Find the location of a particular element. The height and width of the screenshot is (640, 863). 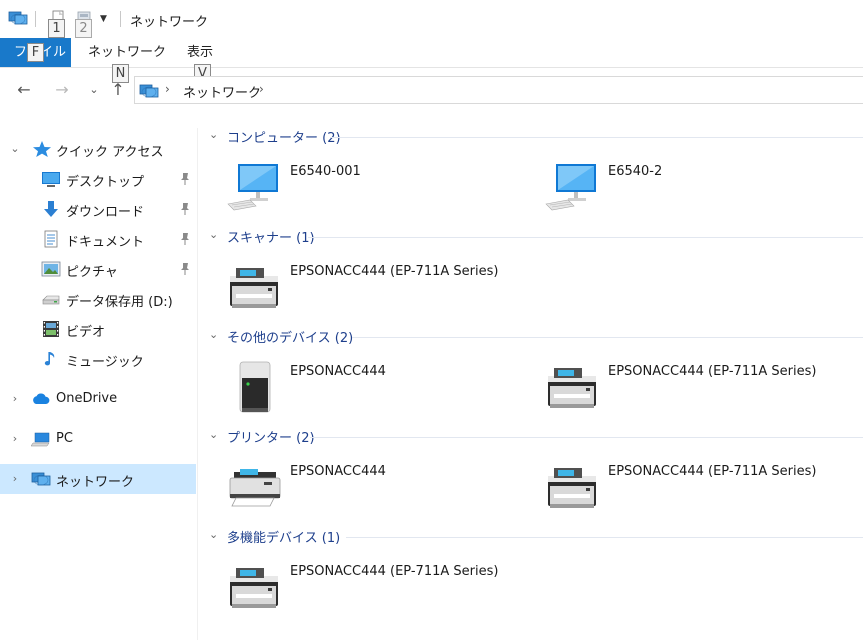

music-icon is located at coordinates (51, 359).